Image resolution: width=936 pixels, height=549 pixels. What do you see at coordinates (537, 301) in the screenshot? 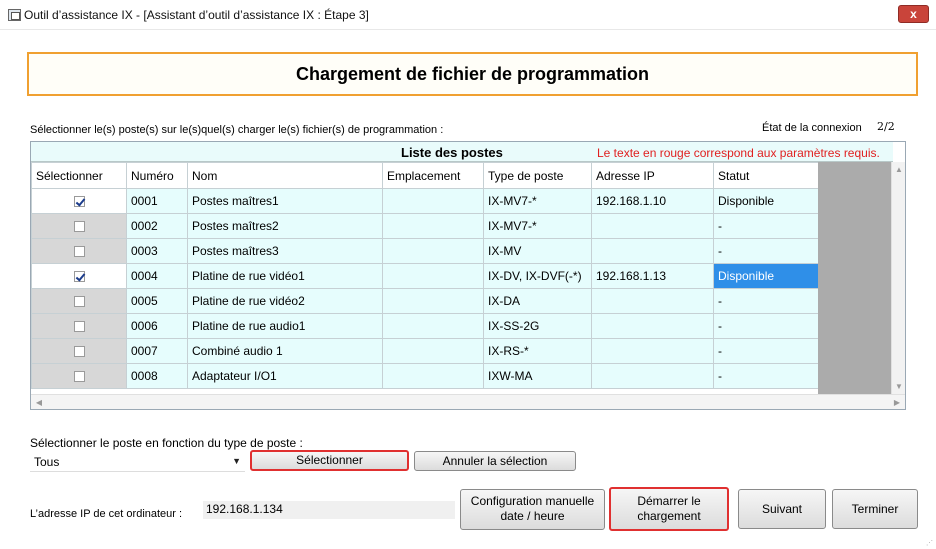
I see `cell-station-type: IX-DA` at bounding box center [537, 301].